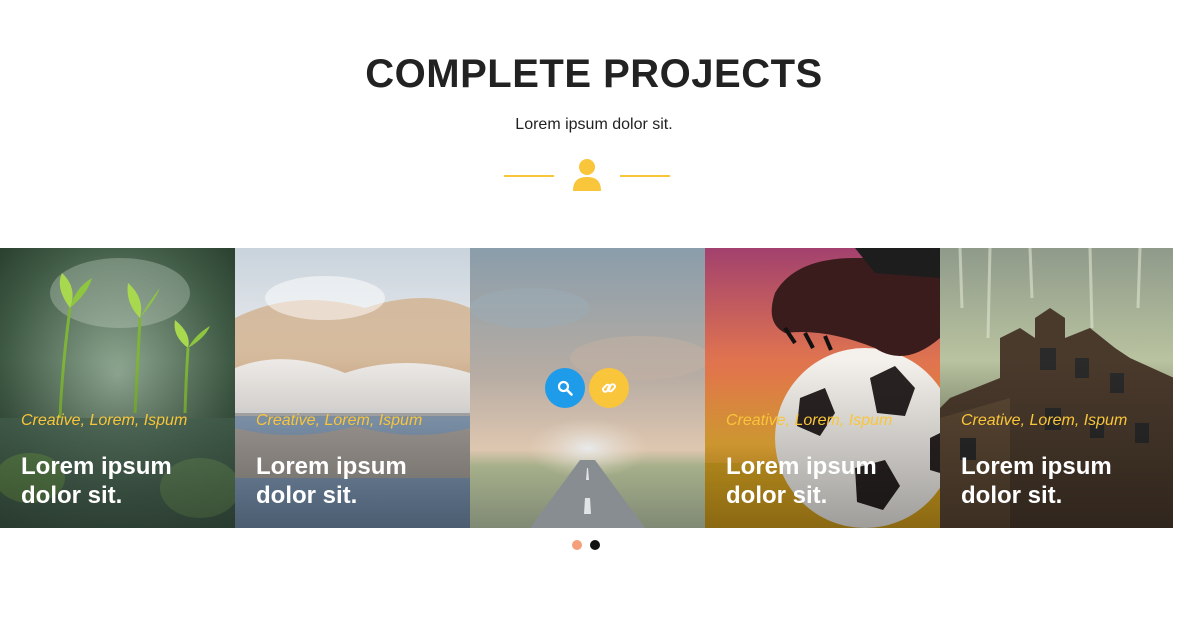  I want to click on section-title: COMPLETE PROJECTS, so click(594, 74).